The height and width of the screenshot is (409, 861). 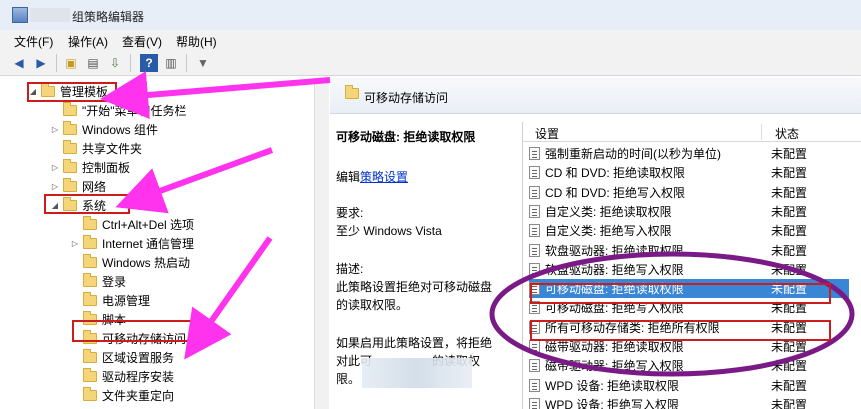 I want to click on annotation-box-all-removable, so click(x=680, y=330).